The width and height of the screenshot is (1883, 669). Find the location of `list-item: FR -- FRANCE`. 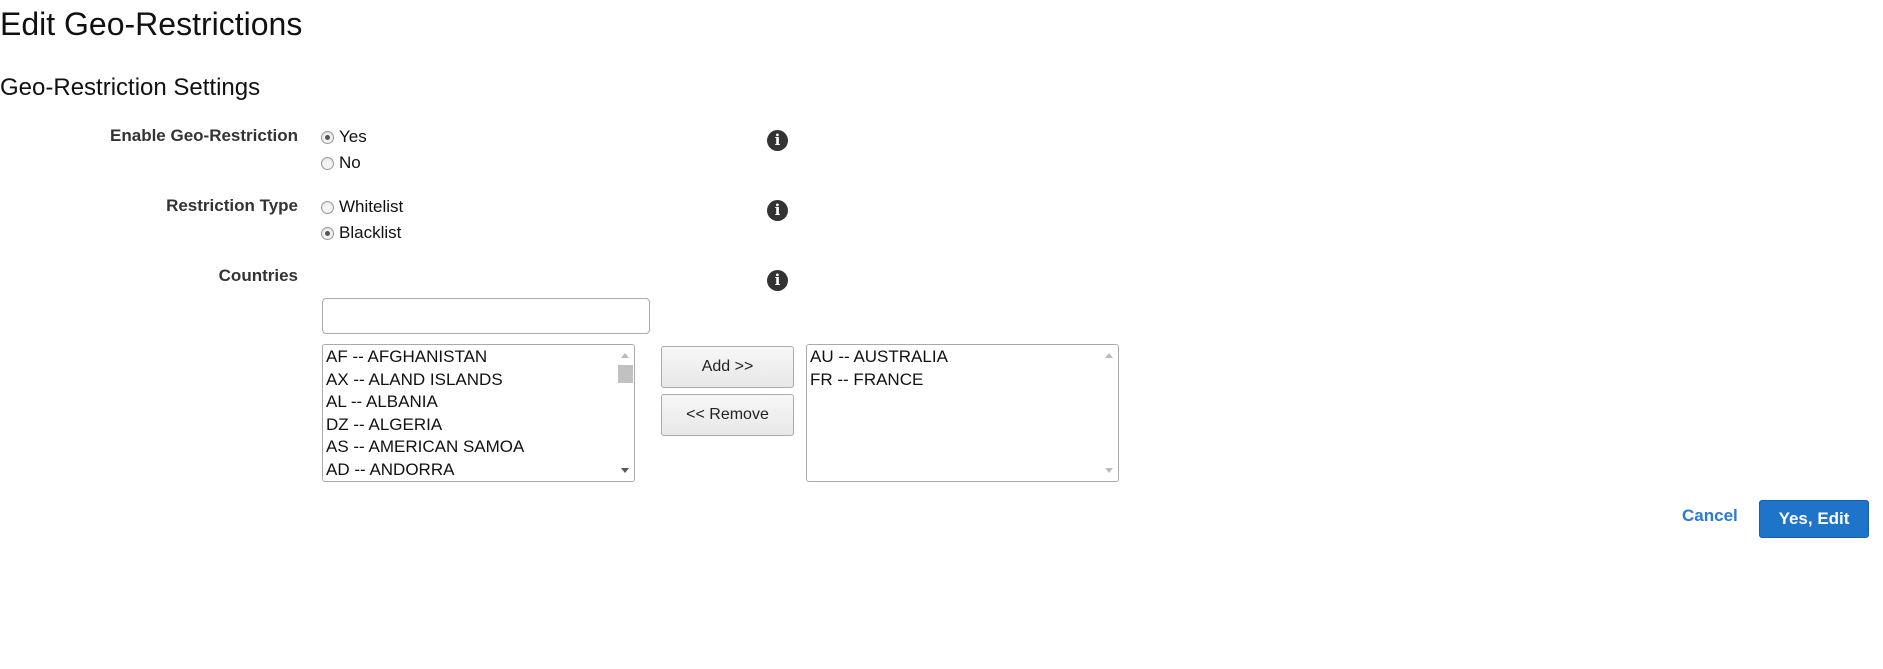

list-item: FR -- FRANCE is located at coordinates (955, 380).